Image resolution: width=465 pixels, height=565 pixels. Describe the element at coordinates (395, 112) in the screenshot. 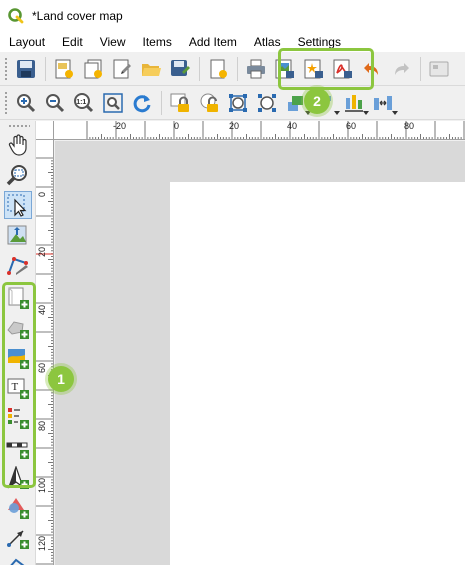

I see `dropdown-arrow-icon` at that location.